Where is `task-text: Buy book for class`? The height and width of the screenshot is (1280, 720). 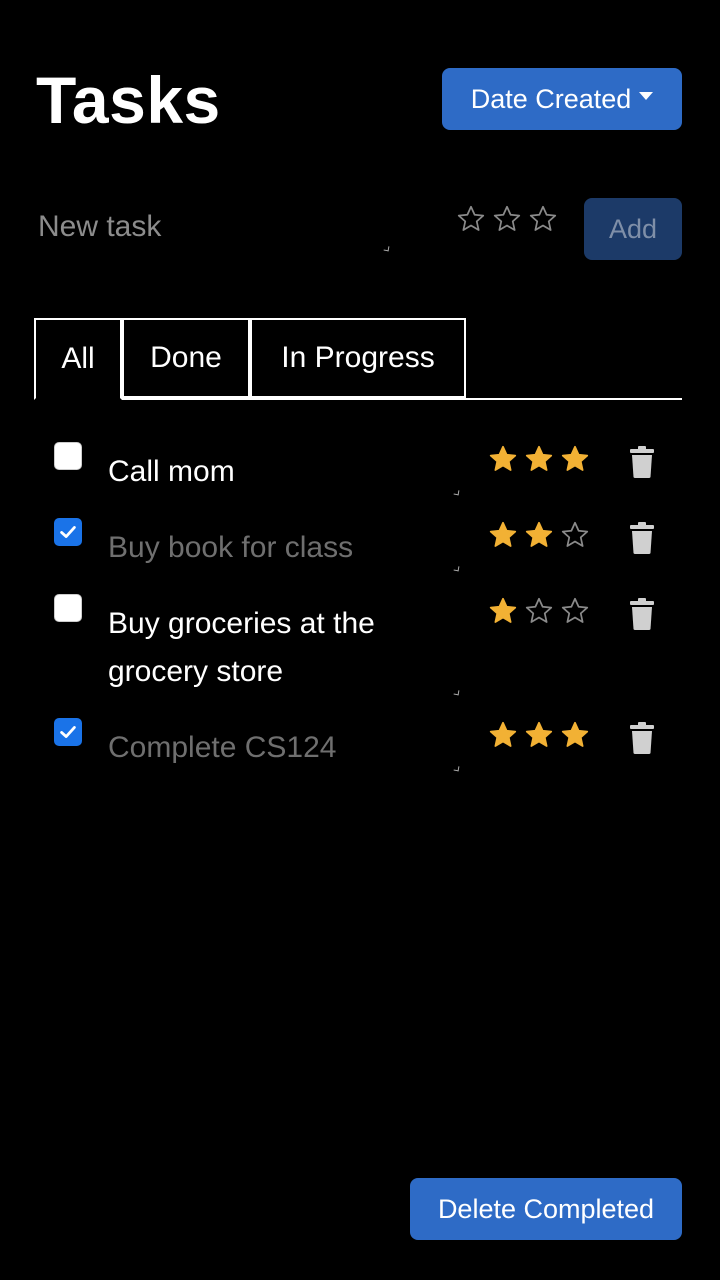 task-text: Buy book for class is located at coordinates (278, 548).